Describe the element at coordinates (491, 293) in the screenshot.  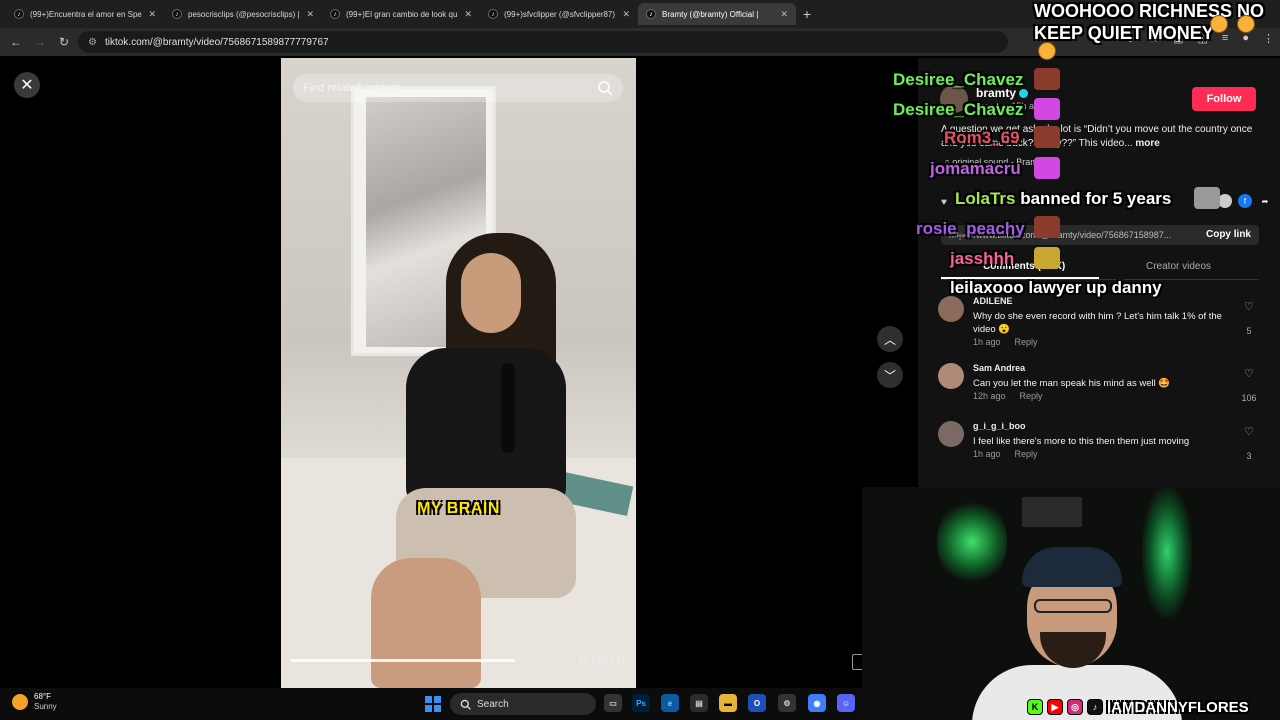
I see `face` at that location.